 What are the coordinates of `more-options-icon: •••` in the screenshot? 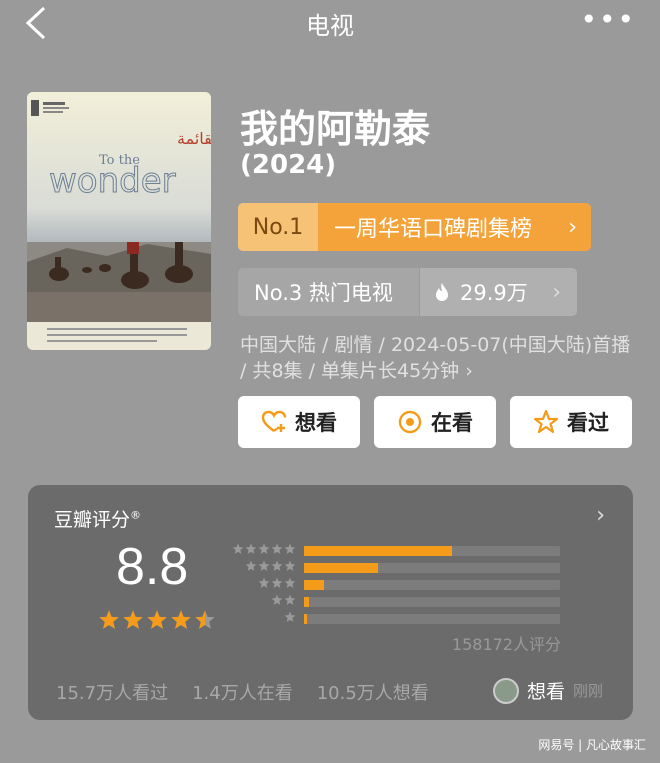 It's located at (608, 20).